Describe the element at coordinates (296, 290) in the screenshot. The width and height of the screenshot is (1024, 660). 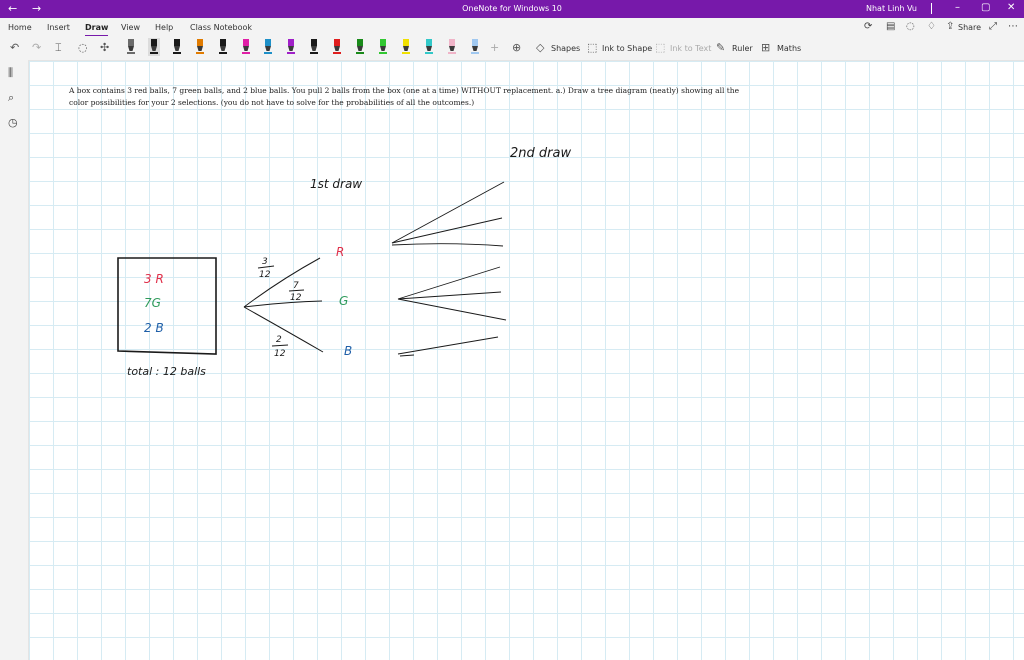
I see `prob-green-bar` at that location.